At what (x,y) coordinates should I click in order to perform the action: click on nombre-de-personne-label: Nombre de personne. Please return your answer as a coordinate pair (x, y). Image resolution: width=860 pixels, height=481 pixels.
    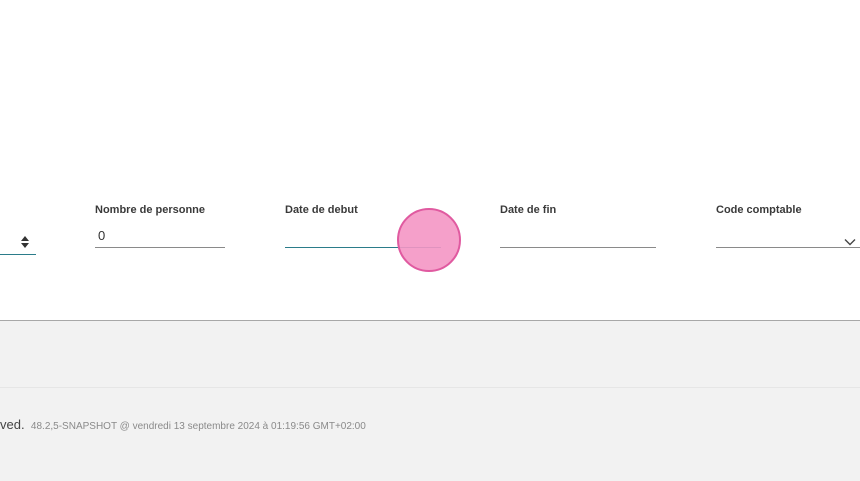
    Looking at the image, I should click on (150, 210).